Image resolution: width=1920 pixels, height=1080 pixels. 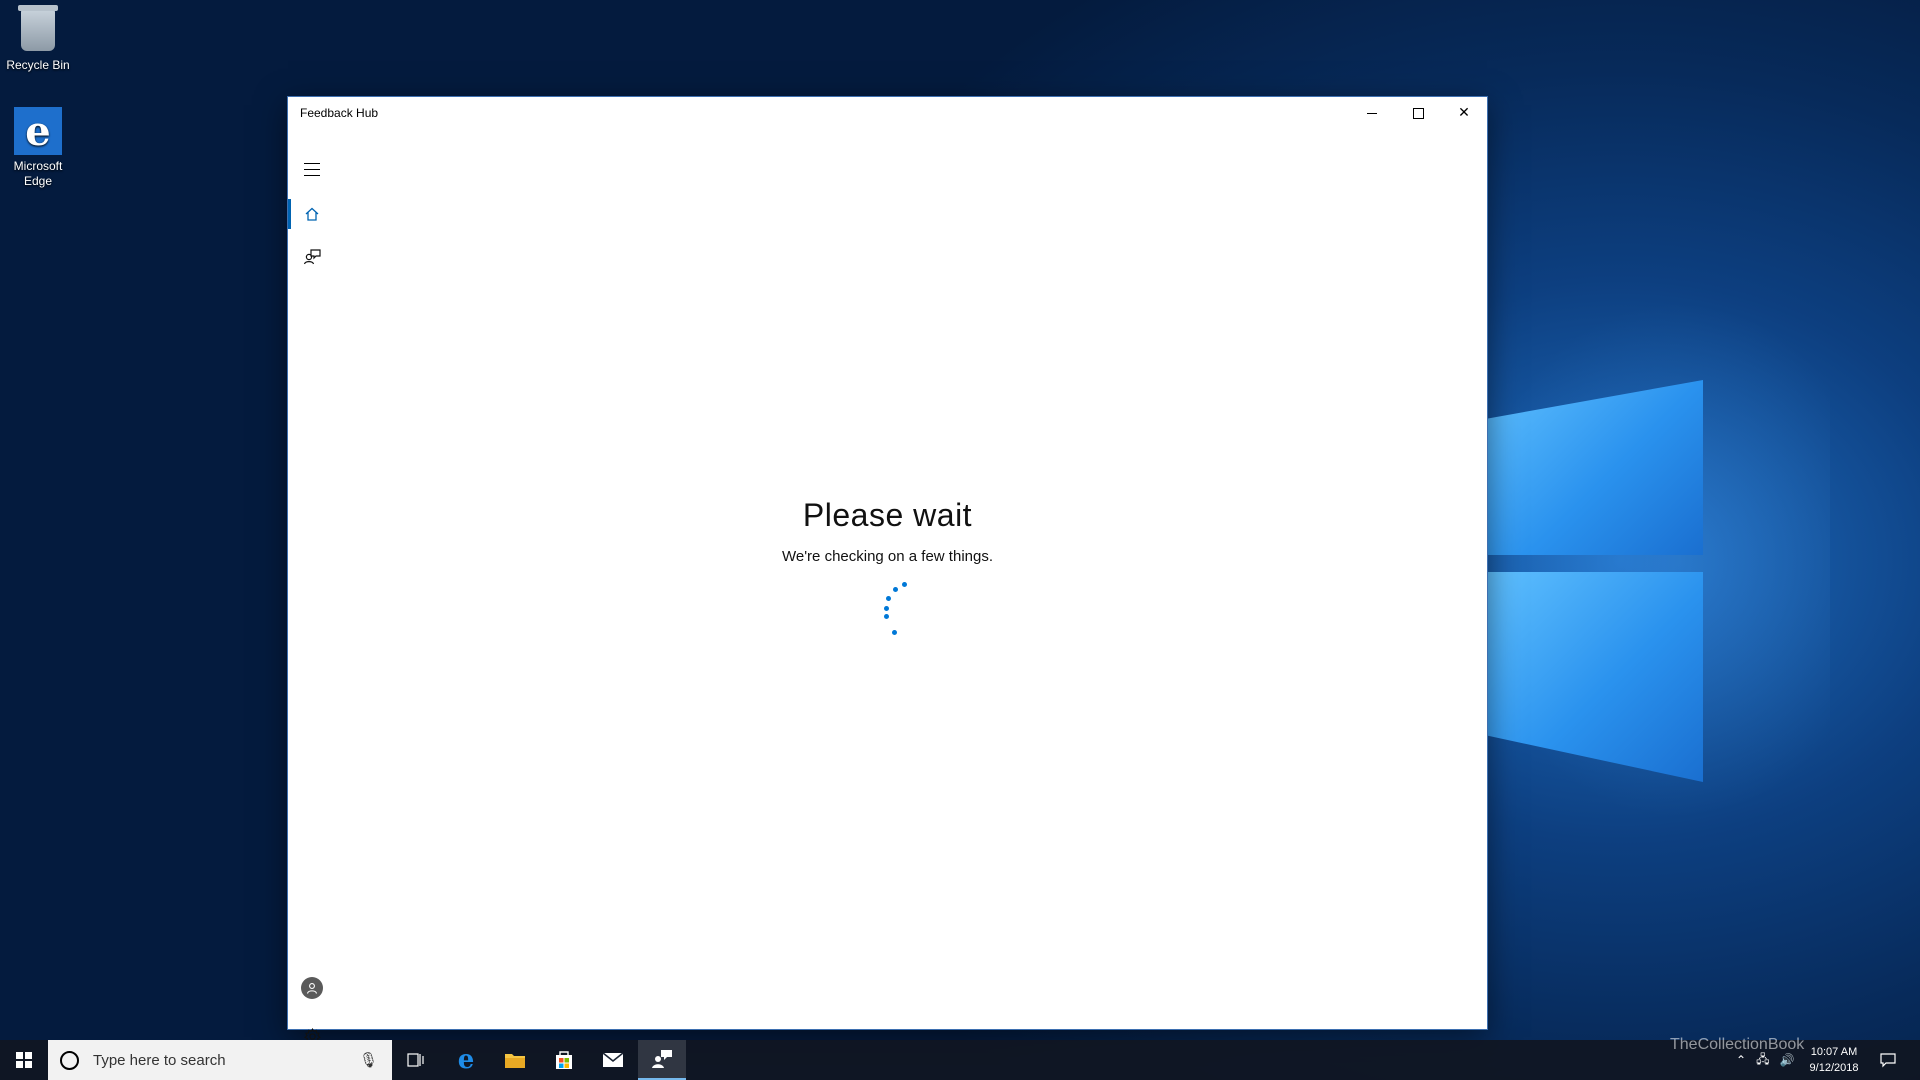 I want to click on taskbar-edge-button: e, so click(x=466, y=1060).